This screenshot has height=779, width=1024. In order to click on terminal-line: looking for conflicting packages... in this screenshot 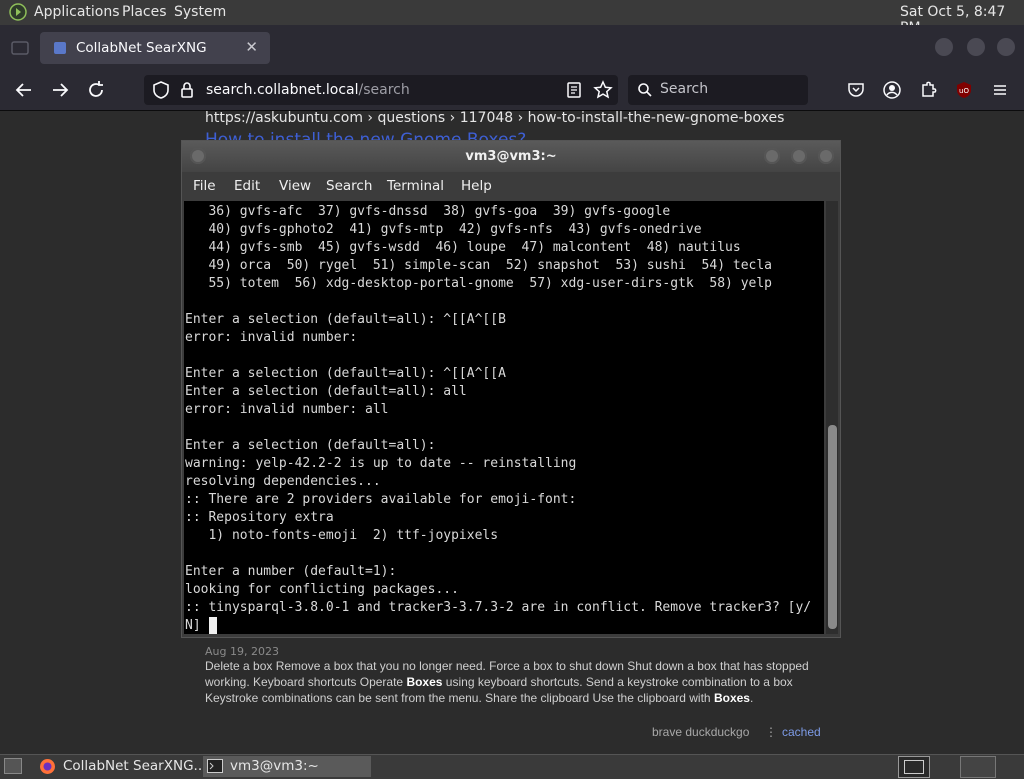, I will do `click(322, 589)`.